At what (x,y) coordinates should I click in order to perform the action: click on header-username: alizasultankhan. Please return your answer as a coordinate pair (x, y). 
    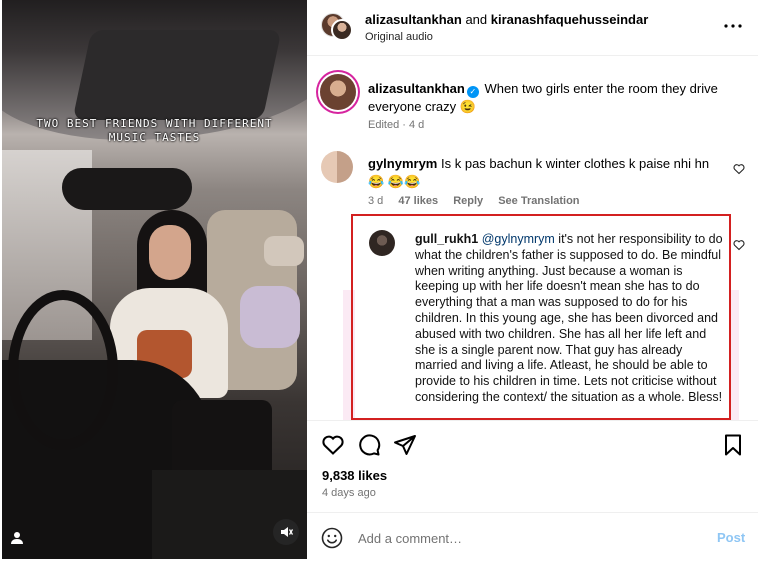
    Looking at the image, I should click on (413, 19).